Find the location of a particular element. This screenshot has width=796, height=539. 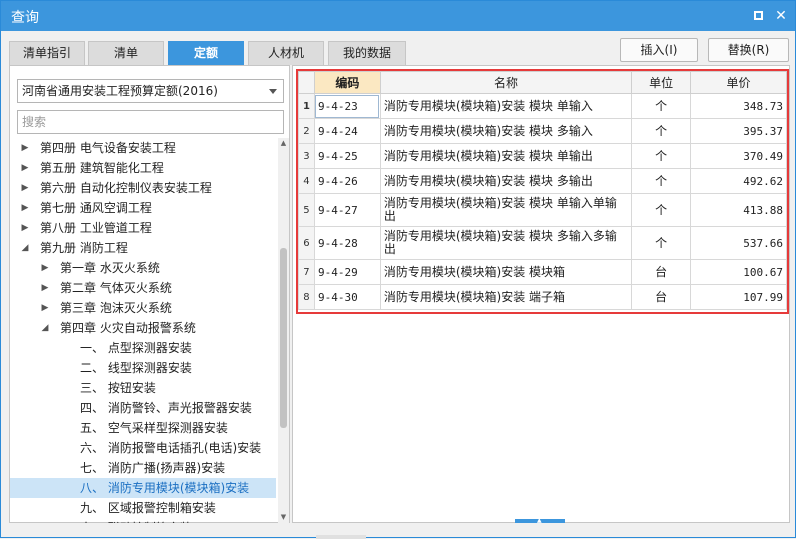

tree-item: 五、 空气采样型探测器安装 is located at coordinates (143, 428).